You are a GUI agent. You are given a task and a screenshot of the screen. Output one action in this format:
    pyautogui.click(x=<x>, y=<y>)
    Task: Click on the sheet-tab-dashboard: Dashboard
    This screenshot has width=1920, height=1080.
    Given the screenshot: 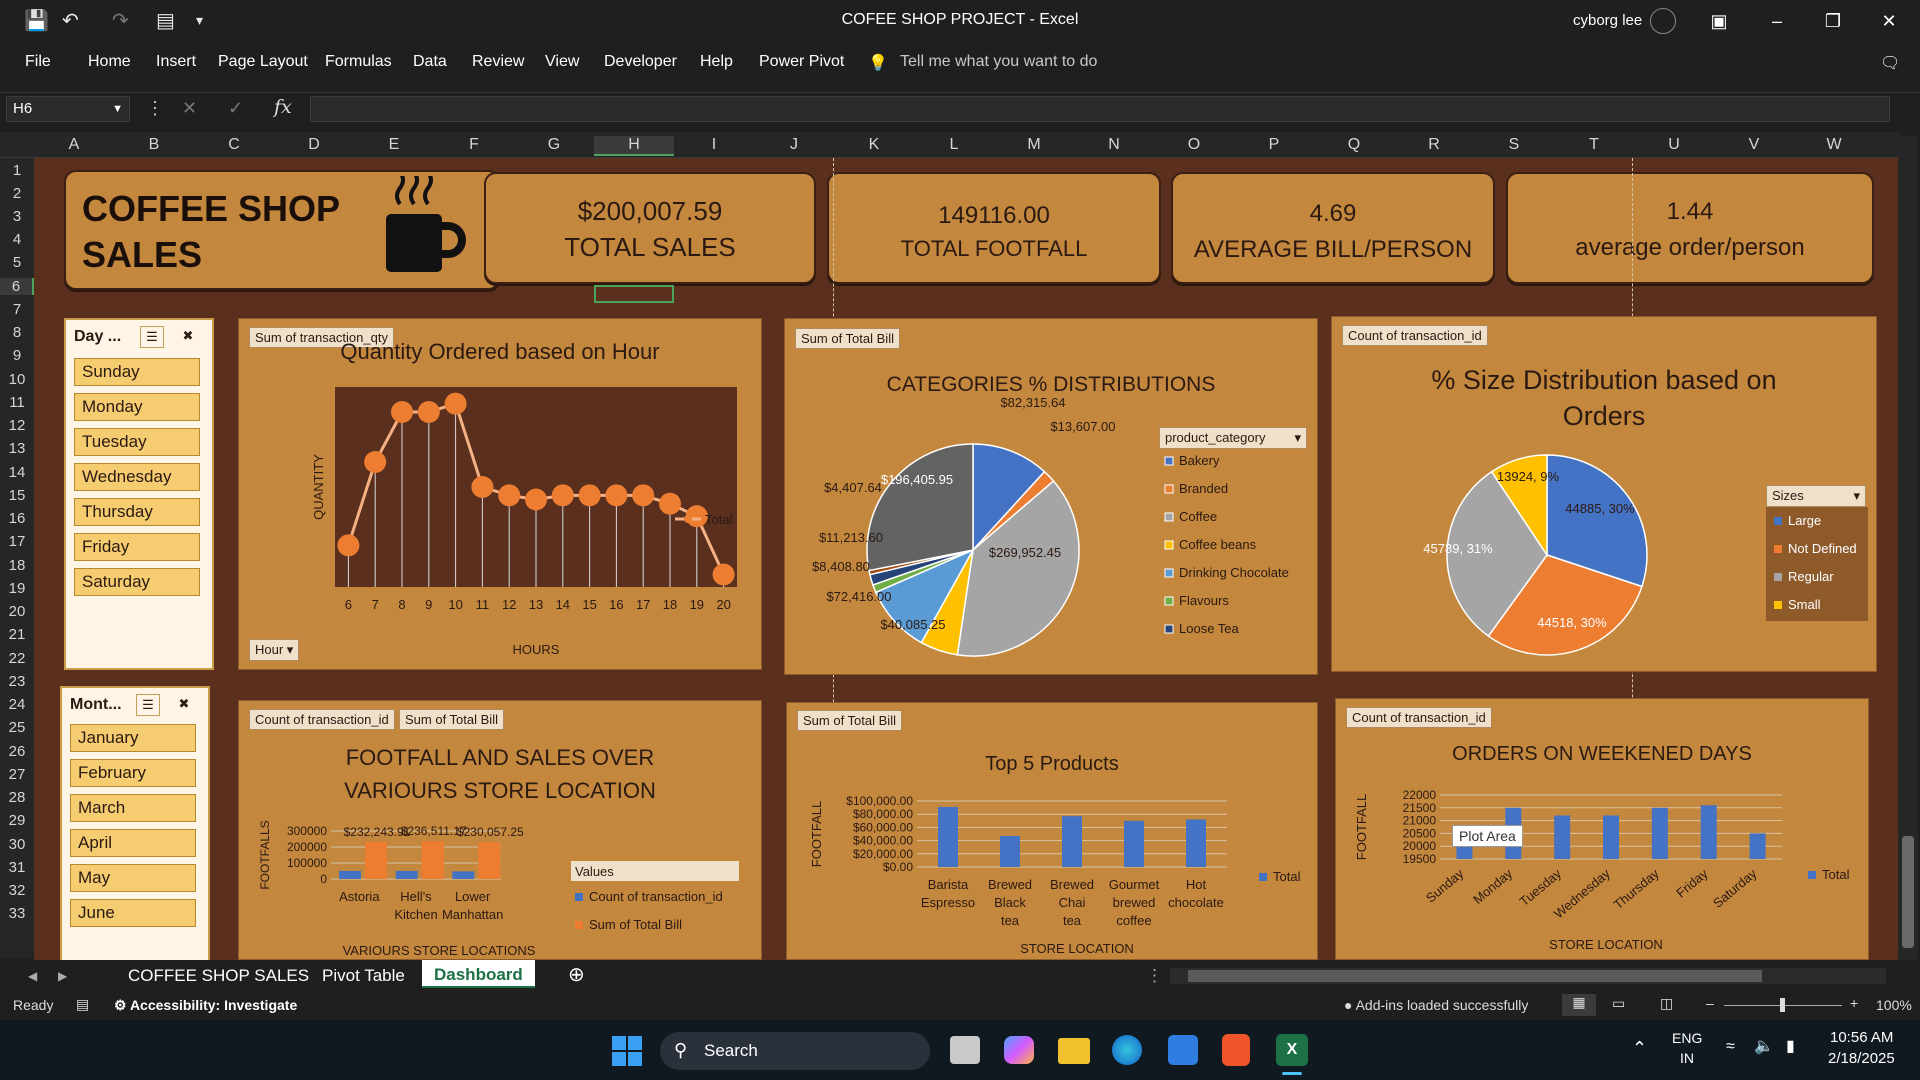 What is the action you would take?
    pyautogui.click(x=478, y=974)
    